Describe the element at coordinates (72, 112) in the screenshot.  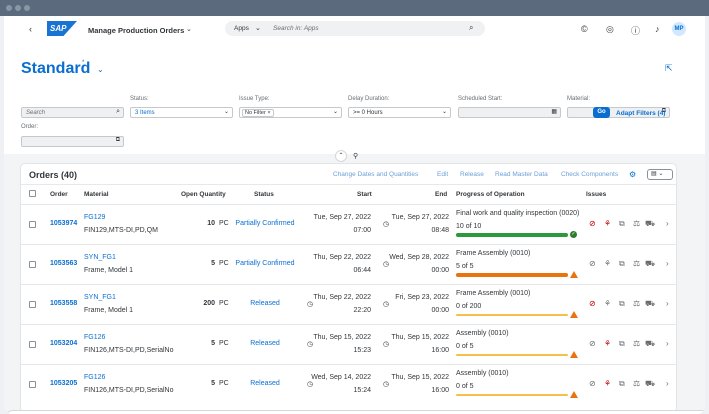
I see `search-input: Search ⌕` at that location.